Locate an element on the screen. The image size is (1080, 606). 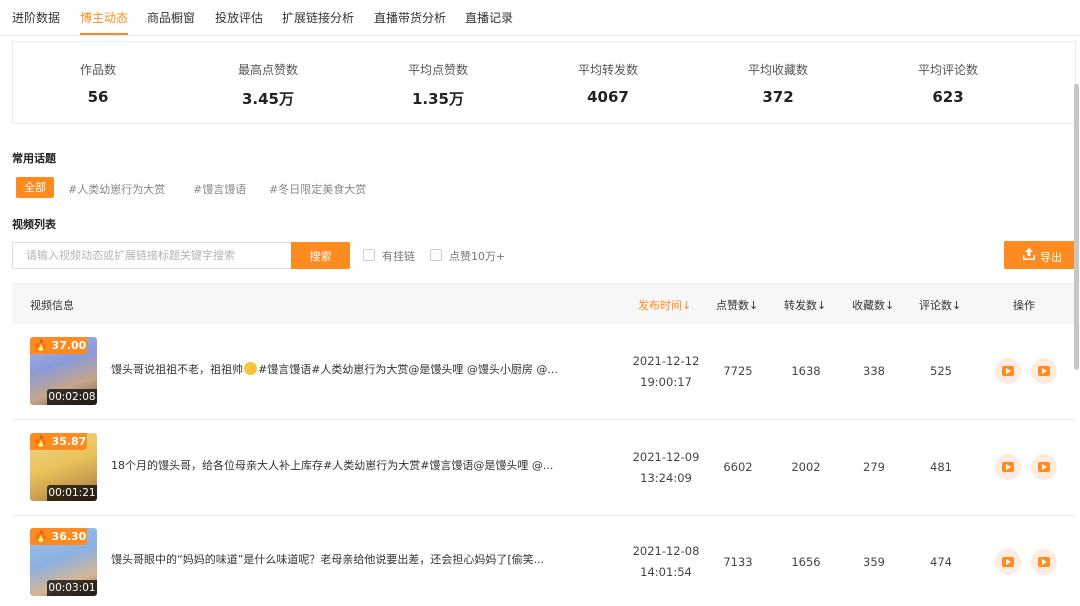
header-shares: 转发数↓ is located at coordinates (805, 305).